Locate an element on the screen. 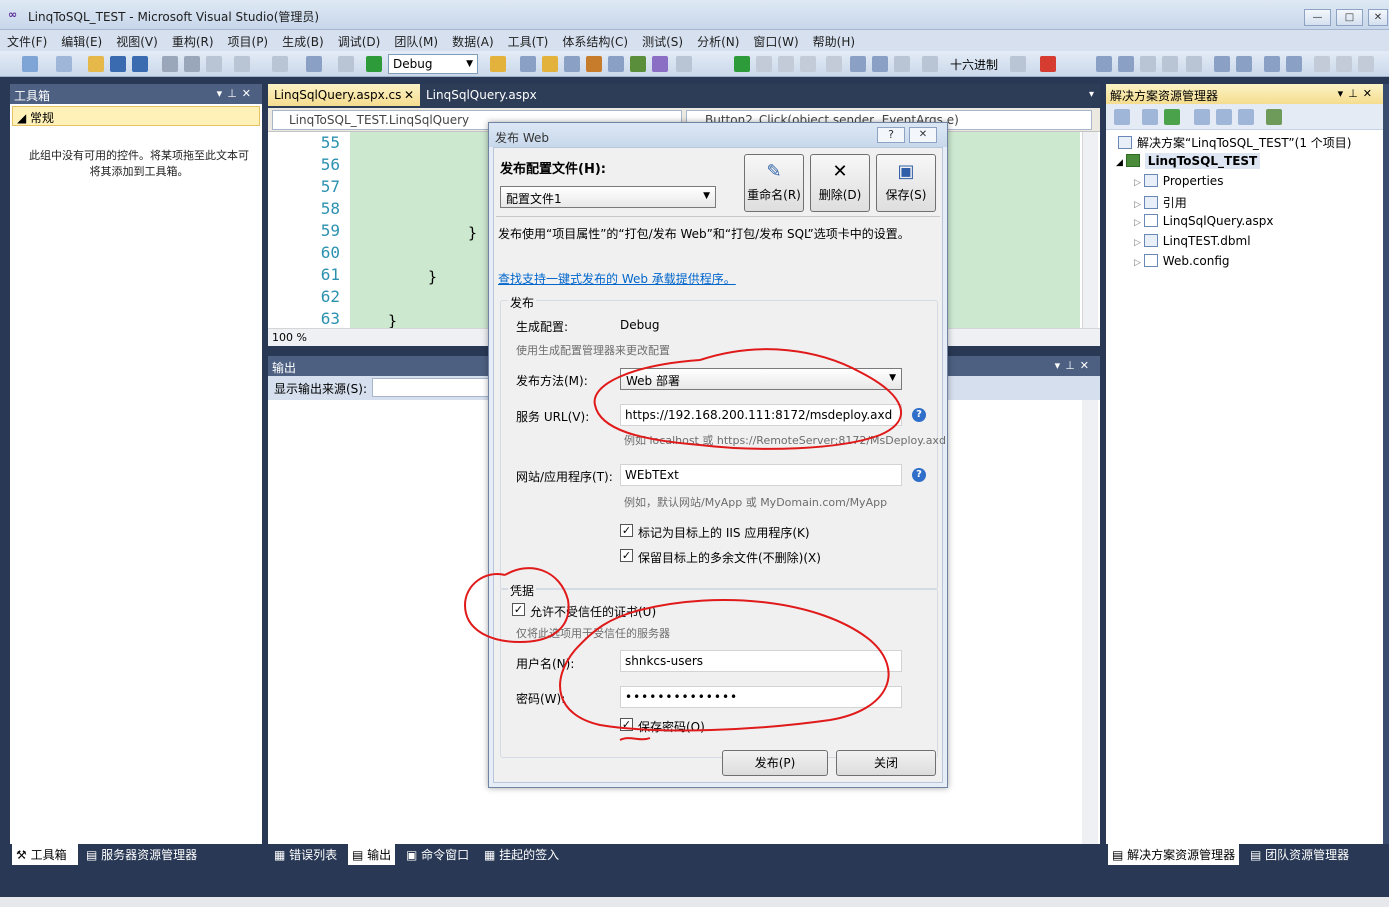  design-view-icon is located at coordinates (1104, 64).